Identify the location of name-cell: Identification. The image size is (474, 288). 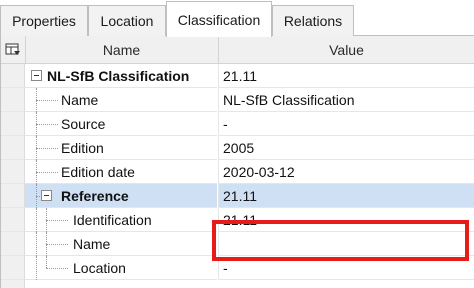
(121, 220).